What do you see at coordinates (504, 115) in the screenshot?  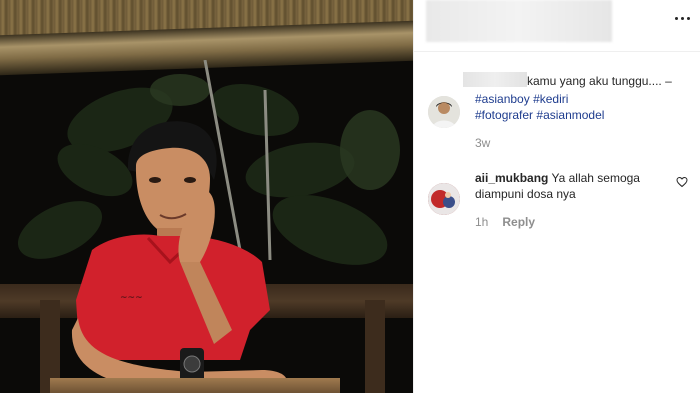 I see `hashtag-link: #fotografer` at bounding box center [504, 115].